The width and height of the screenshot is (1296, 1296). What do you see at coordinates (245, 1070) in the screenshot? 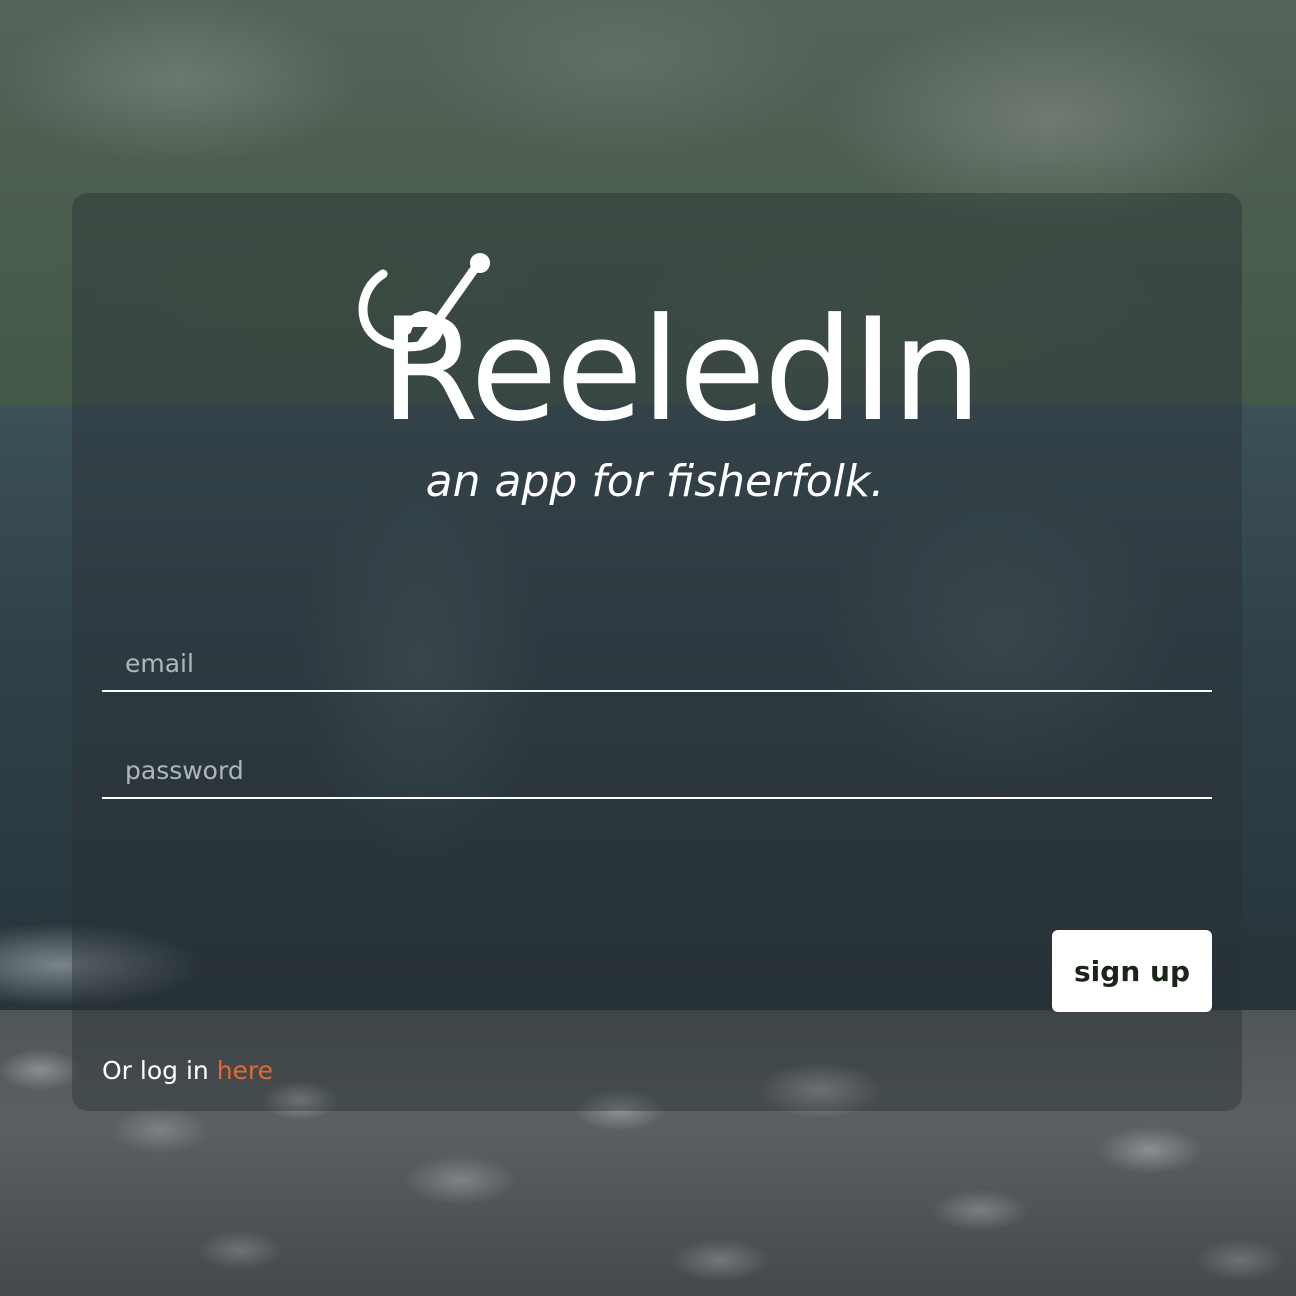
I see `login-here-link: here` at bounding box center [245, 1070].